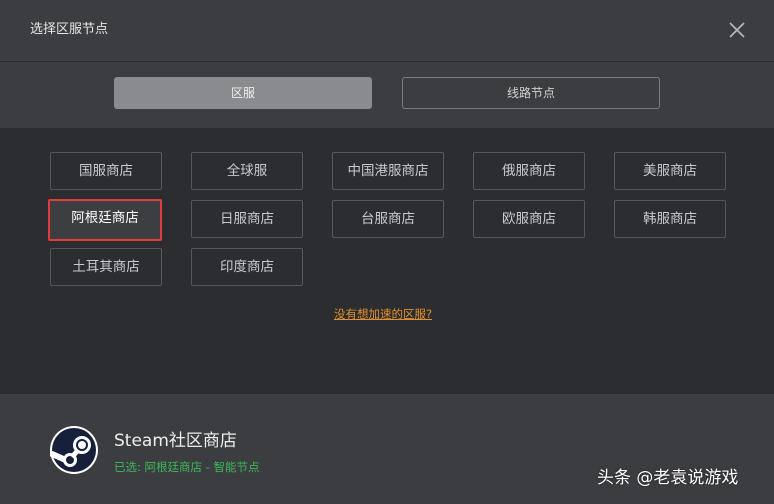 This screenshot has height=504, width=774. Describe the element at coordinates (387, 31) in the screenshot. I see `title-bar: 选择区服节点` at that location.